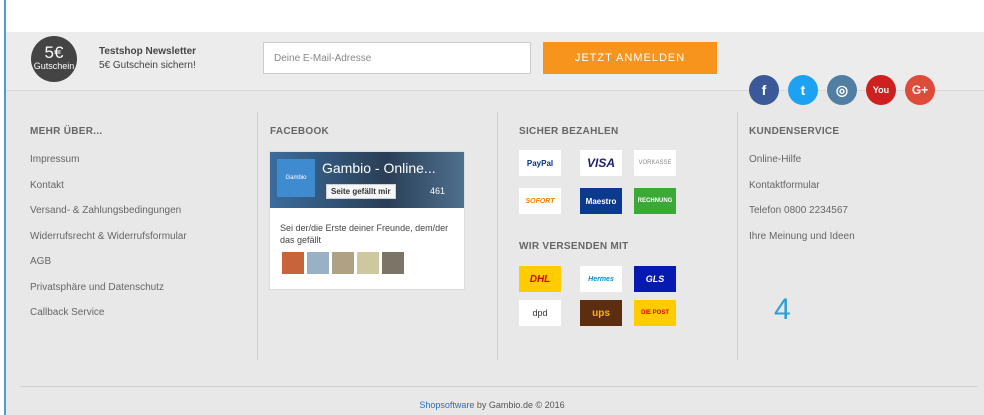  I want to click on social-links: f t ◎ You G+, so click(842, 90).